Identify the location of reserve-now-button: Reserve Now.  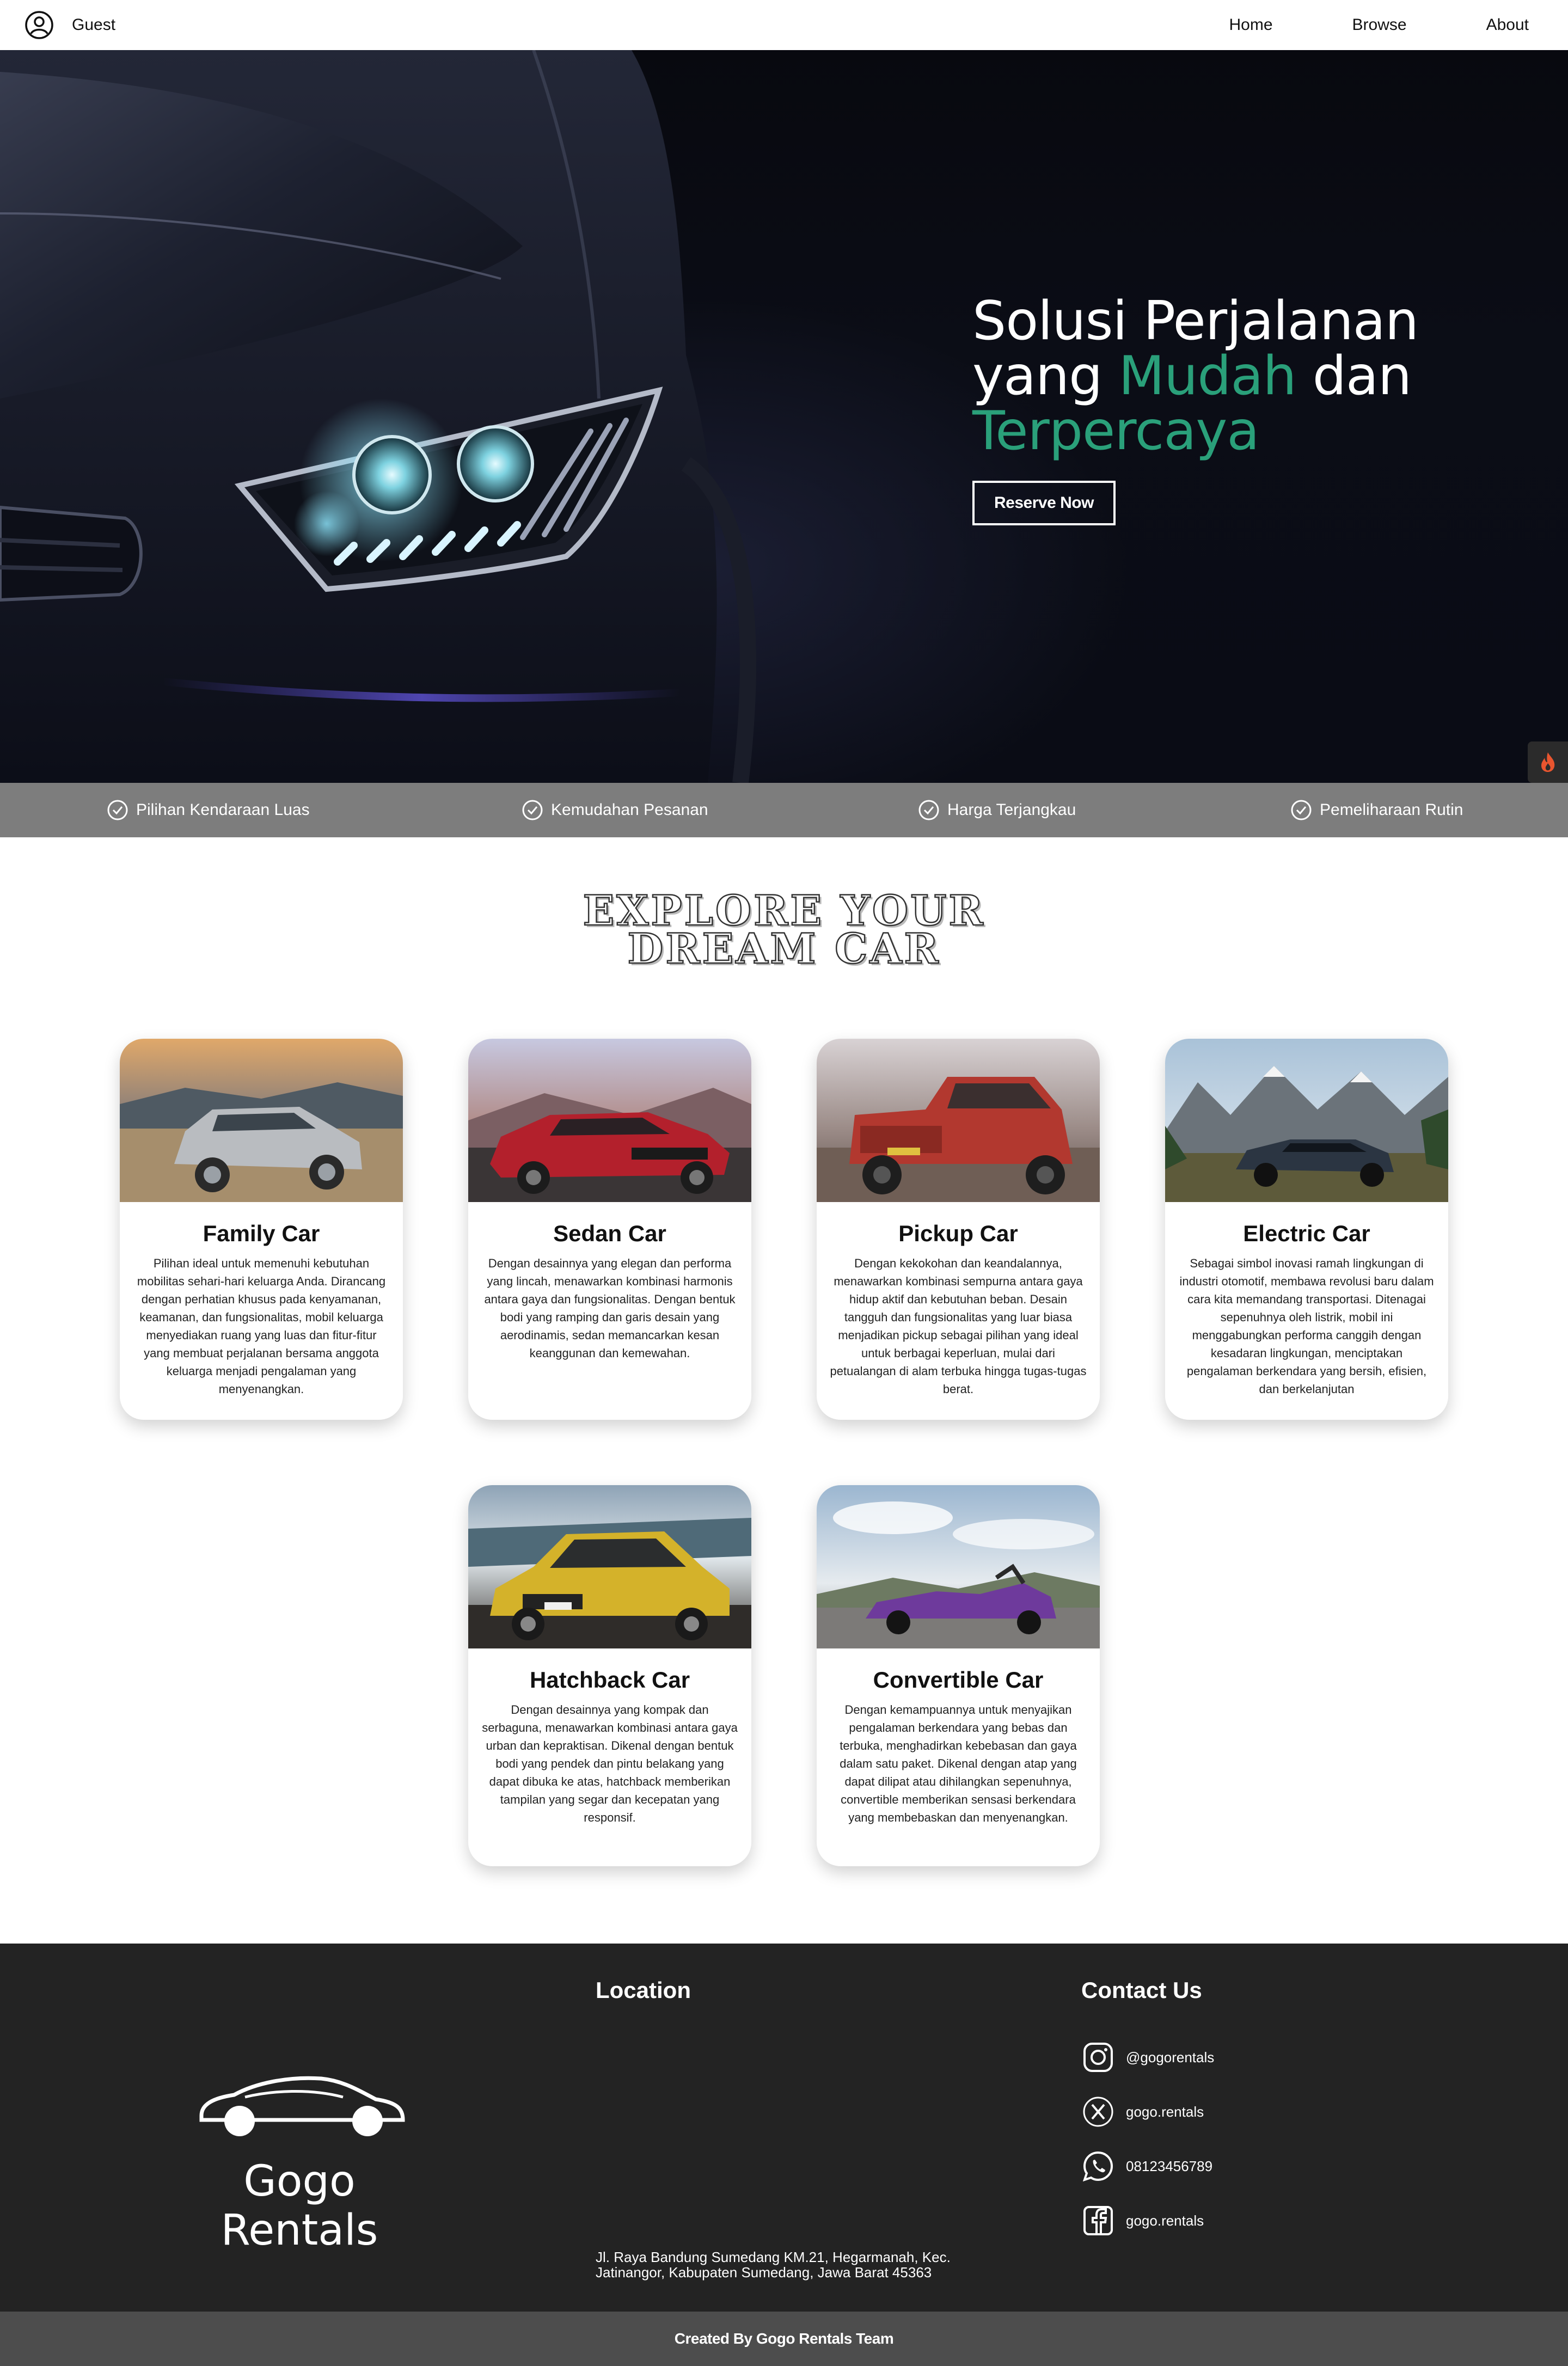
(1044, 503).